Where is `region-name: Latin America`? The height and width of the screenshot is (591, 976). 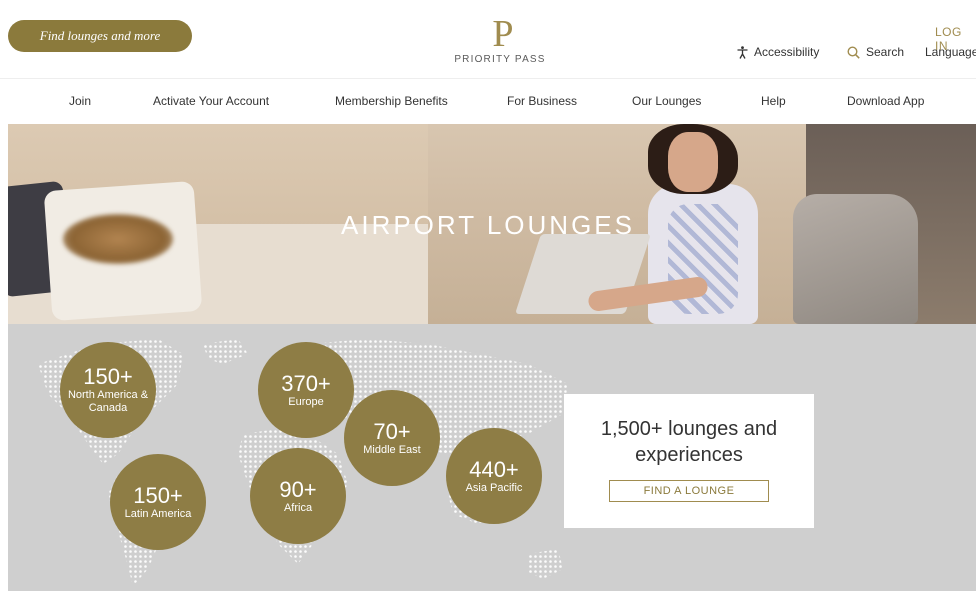 region-name: Latin America is located at coordinates (158, 513).